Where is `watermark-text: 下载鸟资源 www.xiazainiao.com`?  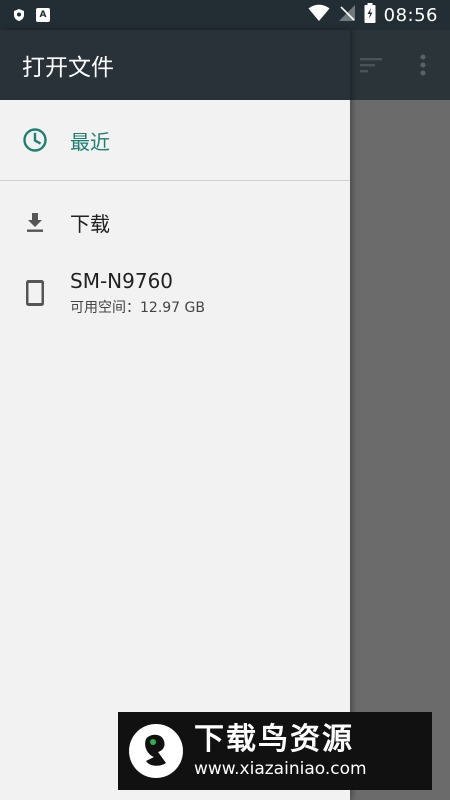 watermark-text: 下载鸟资源 www.xiazainiao.com is located at coordinates (280, 751).